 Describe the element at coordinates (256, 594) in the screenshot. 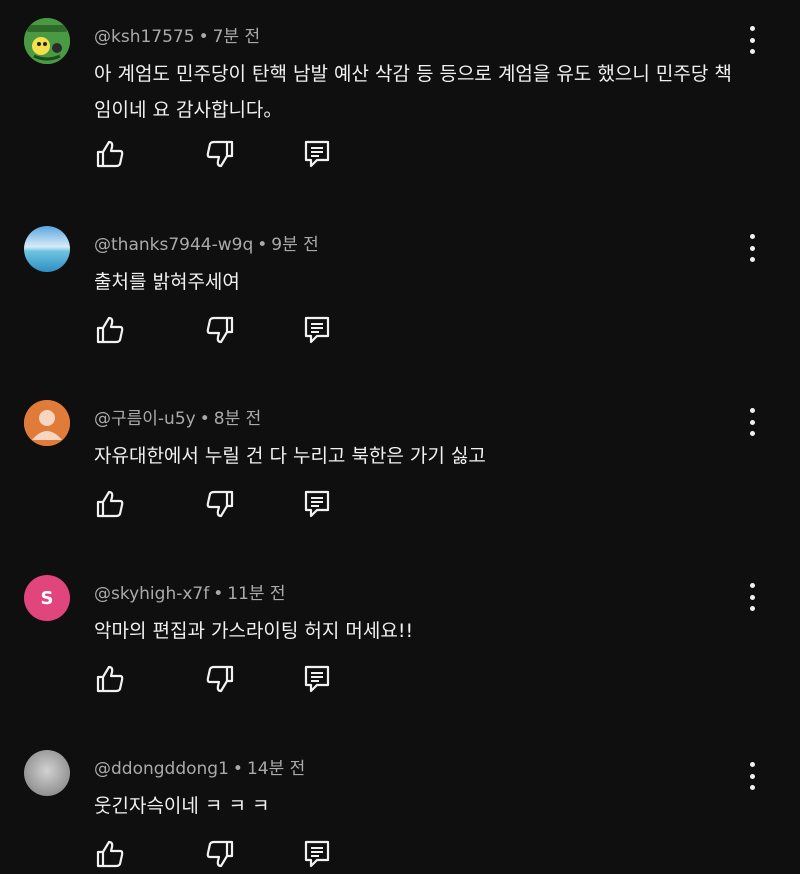

I see `comment-time: 11분 전` at that location.